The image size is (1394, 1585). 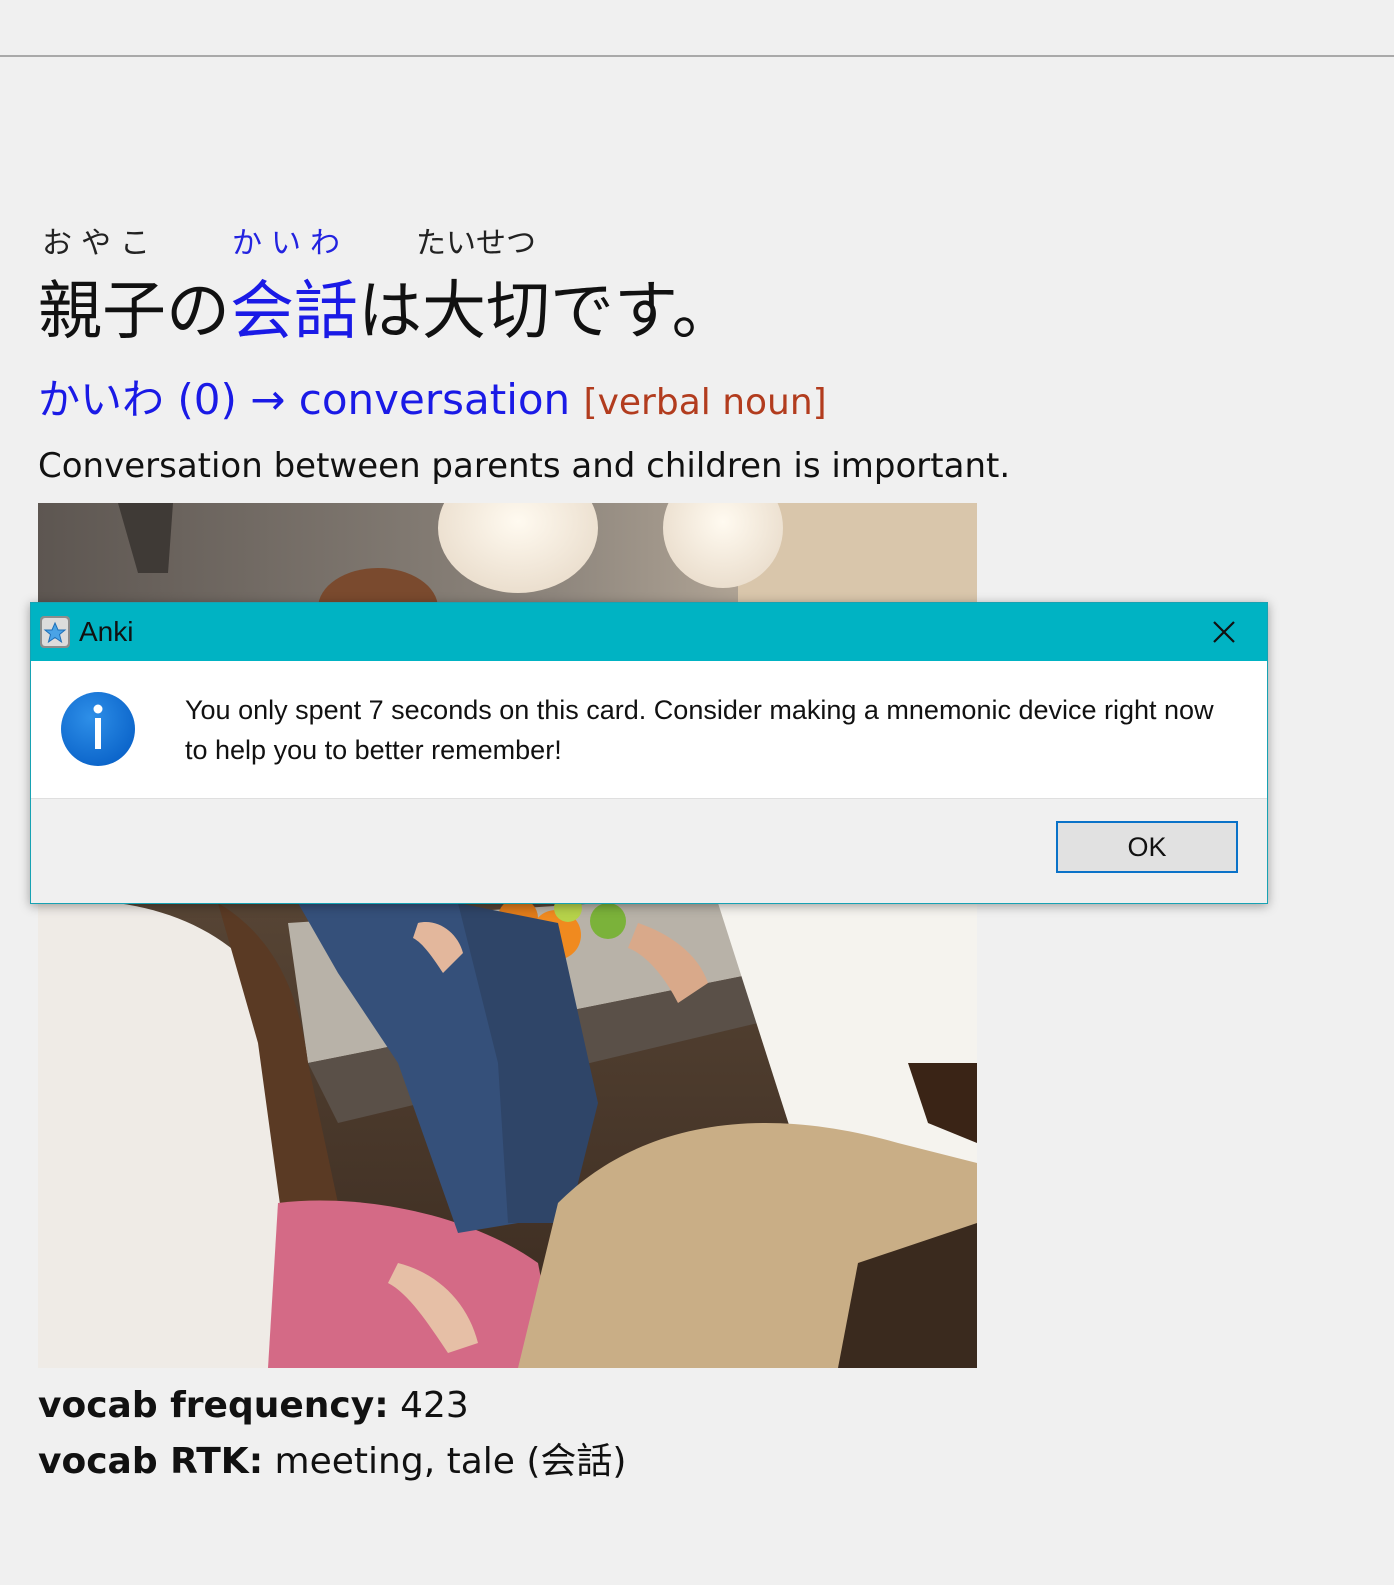 I want to click on close-icon, so click(x=1224, y=632).